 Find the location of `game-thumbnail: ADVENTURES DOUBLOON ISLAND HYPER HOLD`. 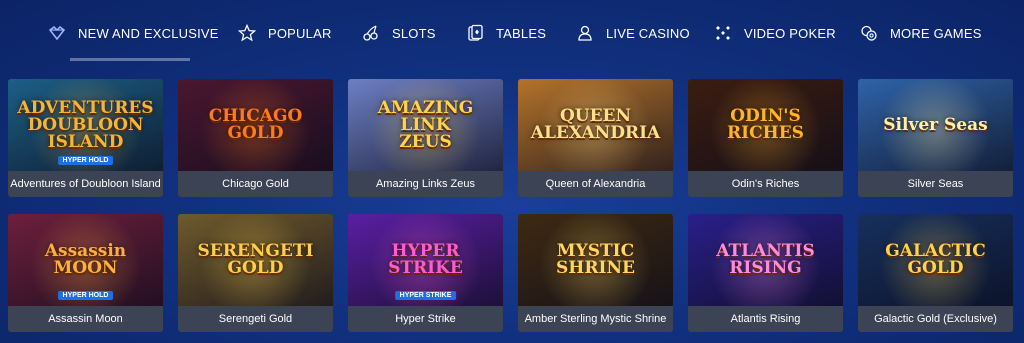

game-thumbnail: ADVENTURES DOUBLOON ISLAND HYPER HOLD is located at coordinates (85, 125).